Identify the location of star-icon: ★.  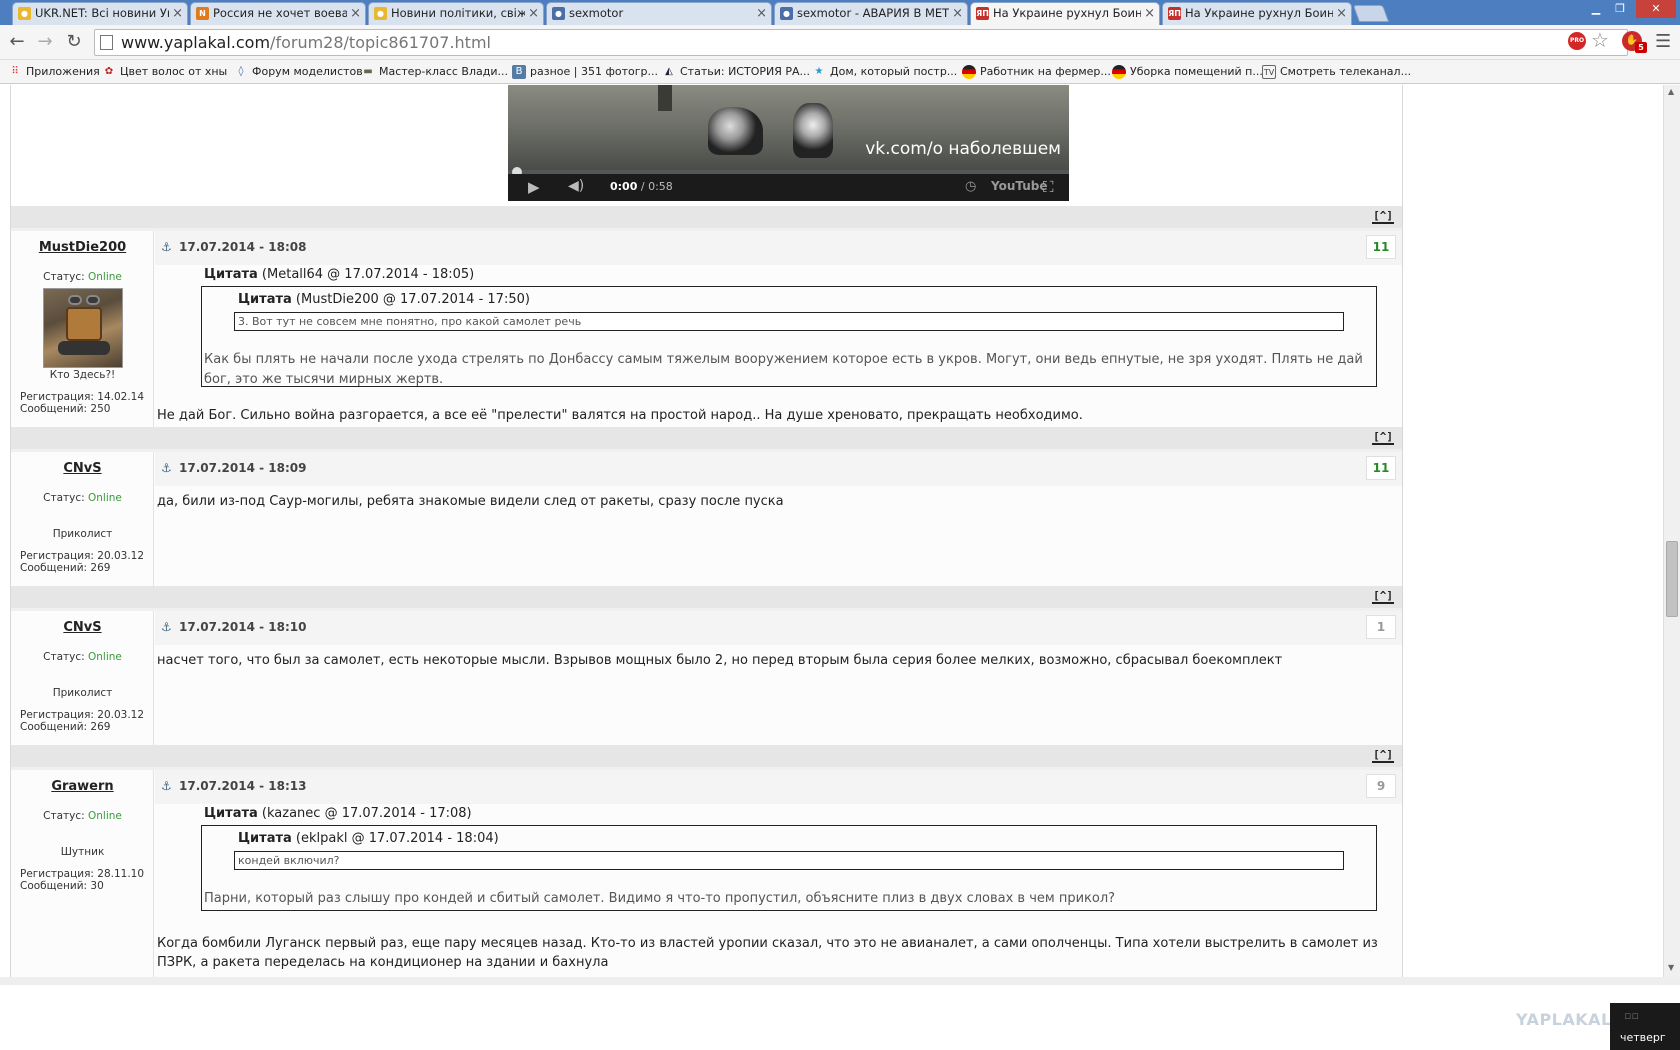
(819, 71).